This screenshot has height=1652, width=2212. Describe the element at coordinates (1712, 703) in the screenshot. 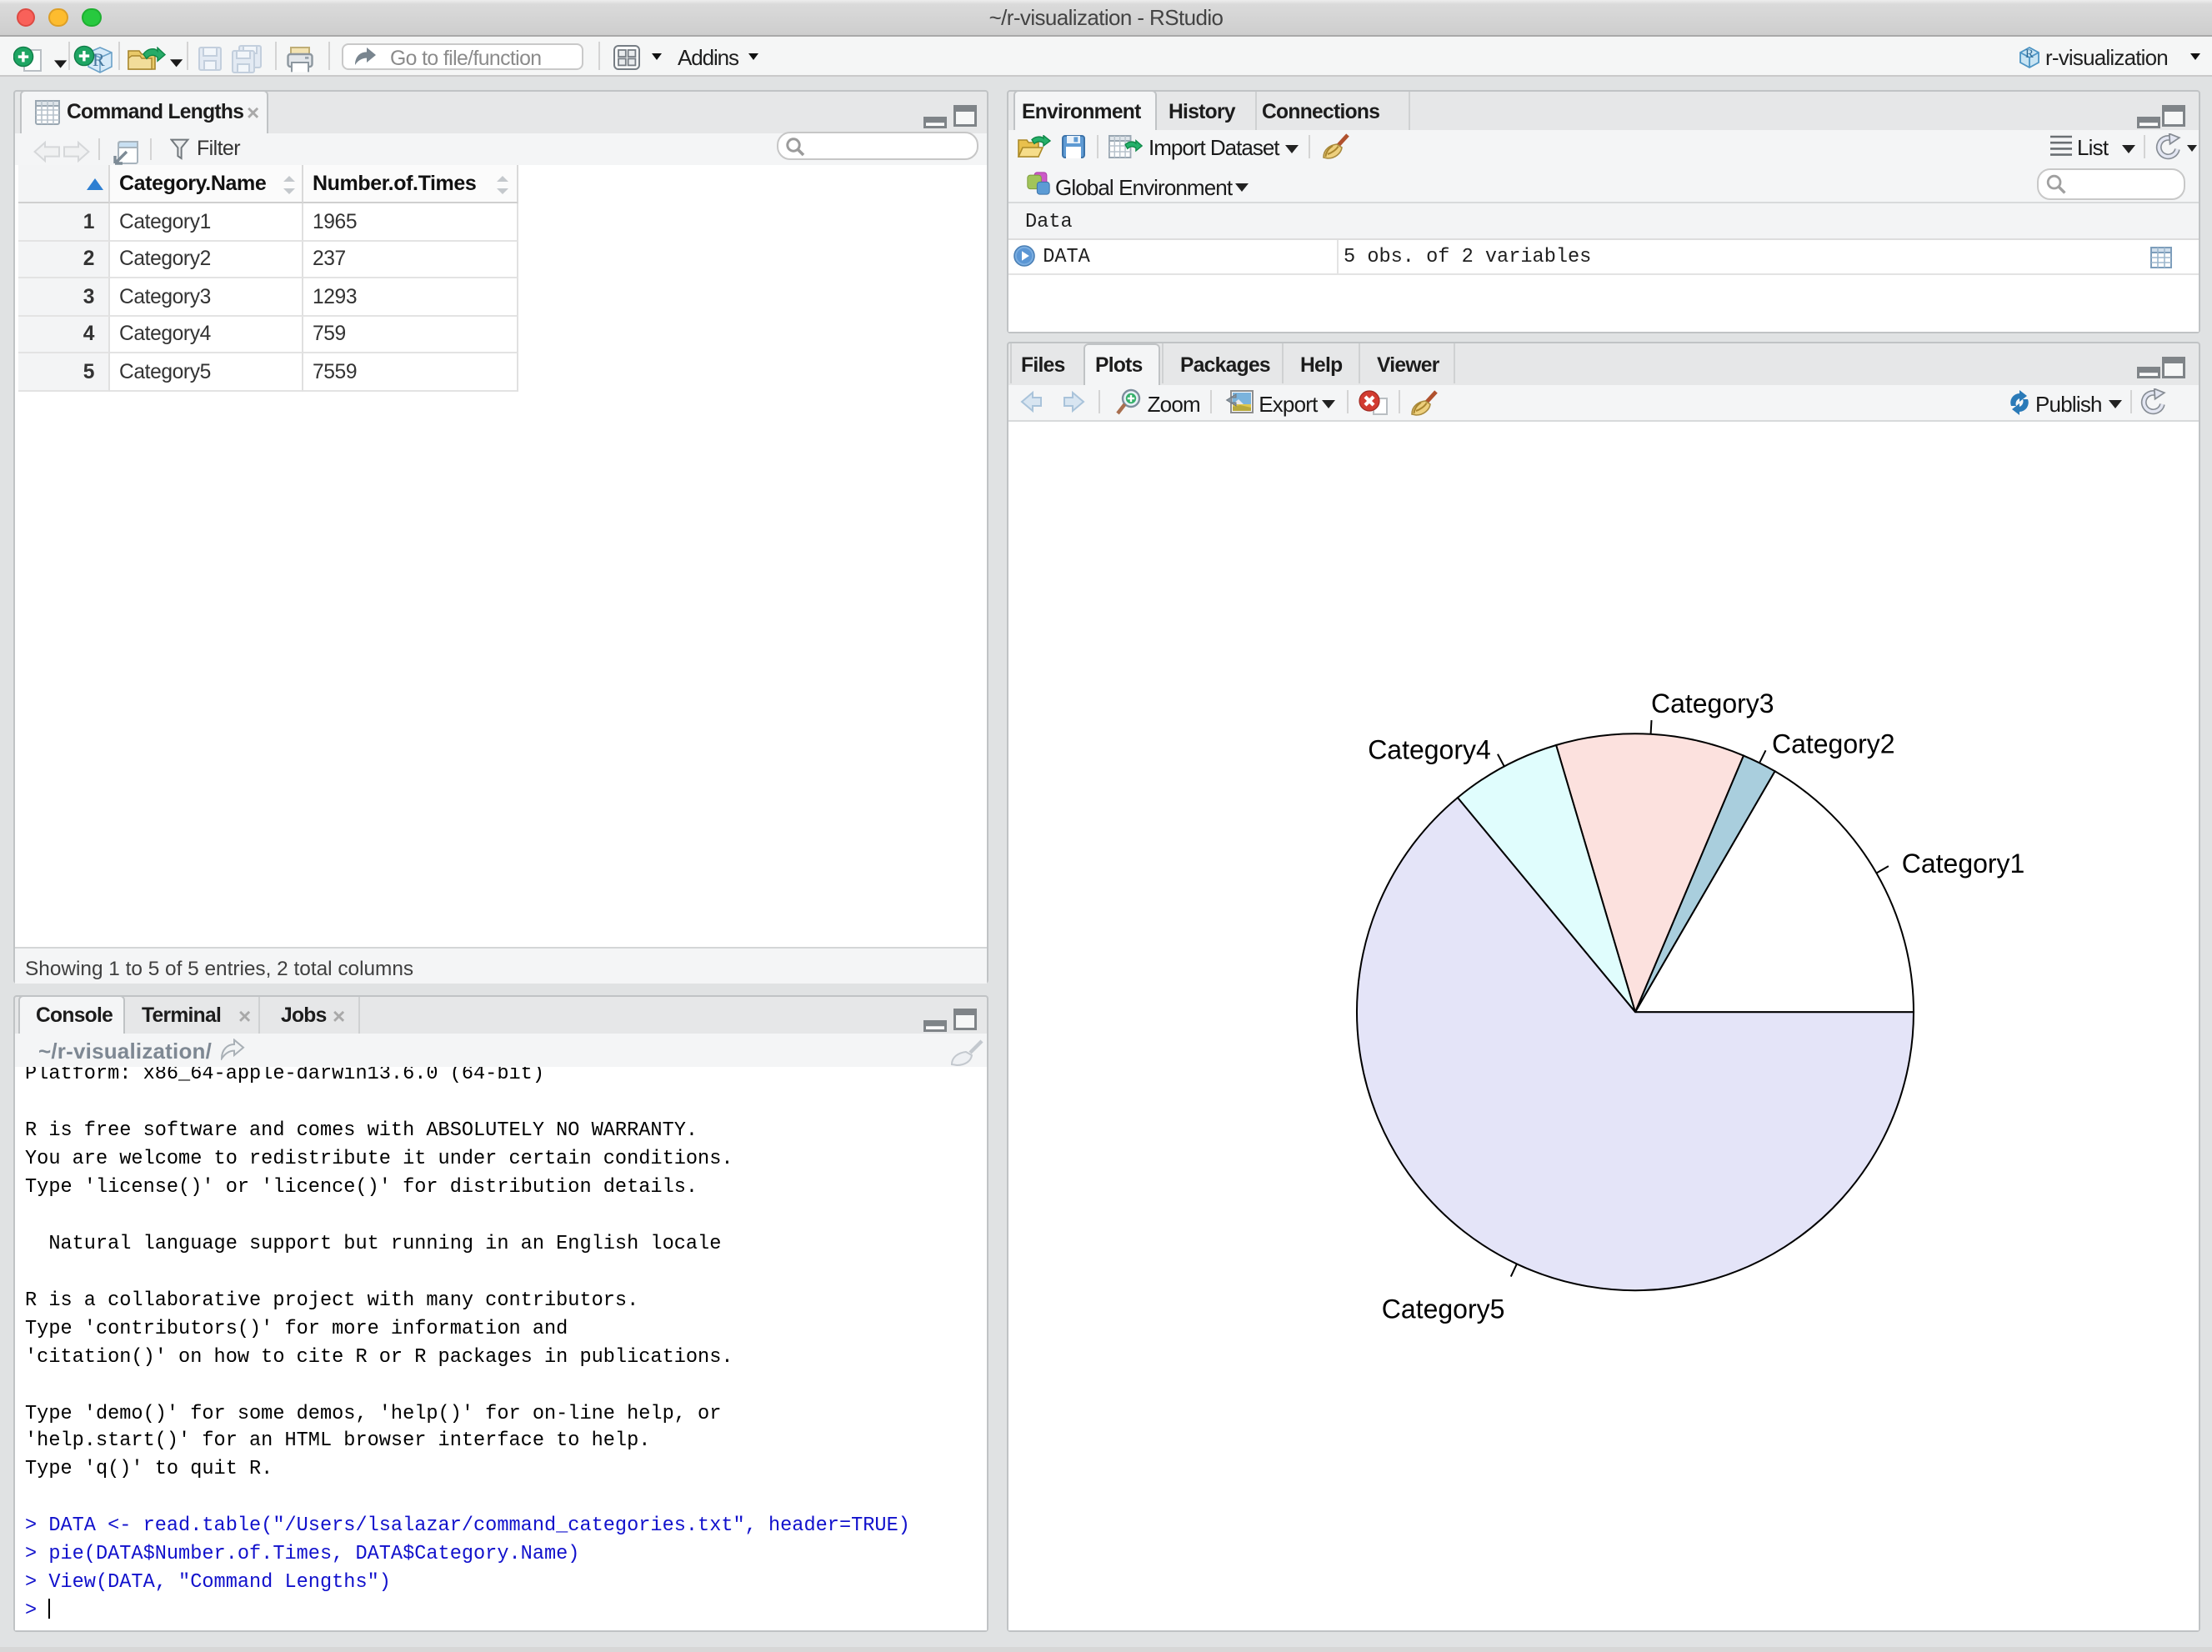

I see `svg-text: Category3` at that location.